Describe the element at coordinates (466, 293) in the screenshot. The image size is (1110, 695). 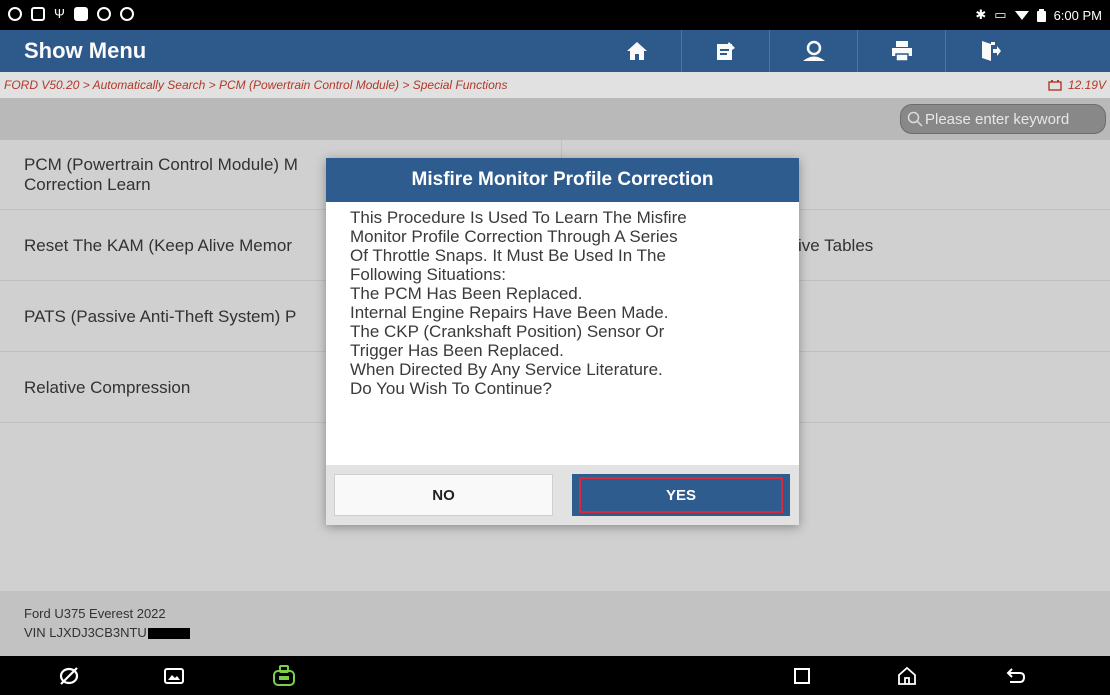
I see `dialog-line: The PCM Has Been Replaced.` at that location.